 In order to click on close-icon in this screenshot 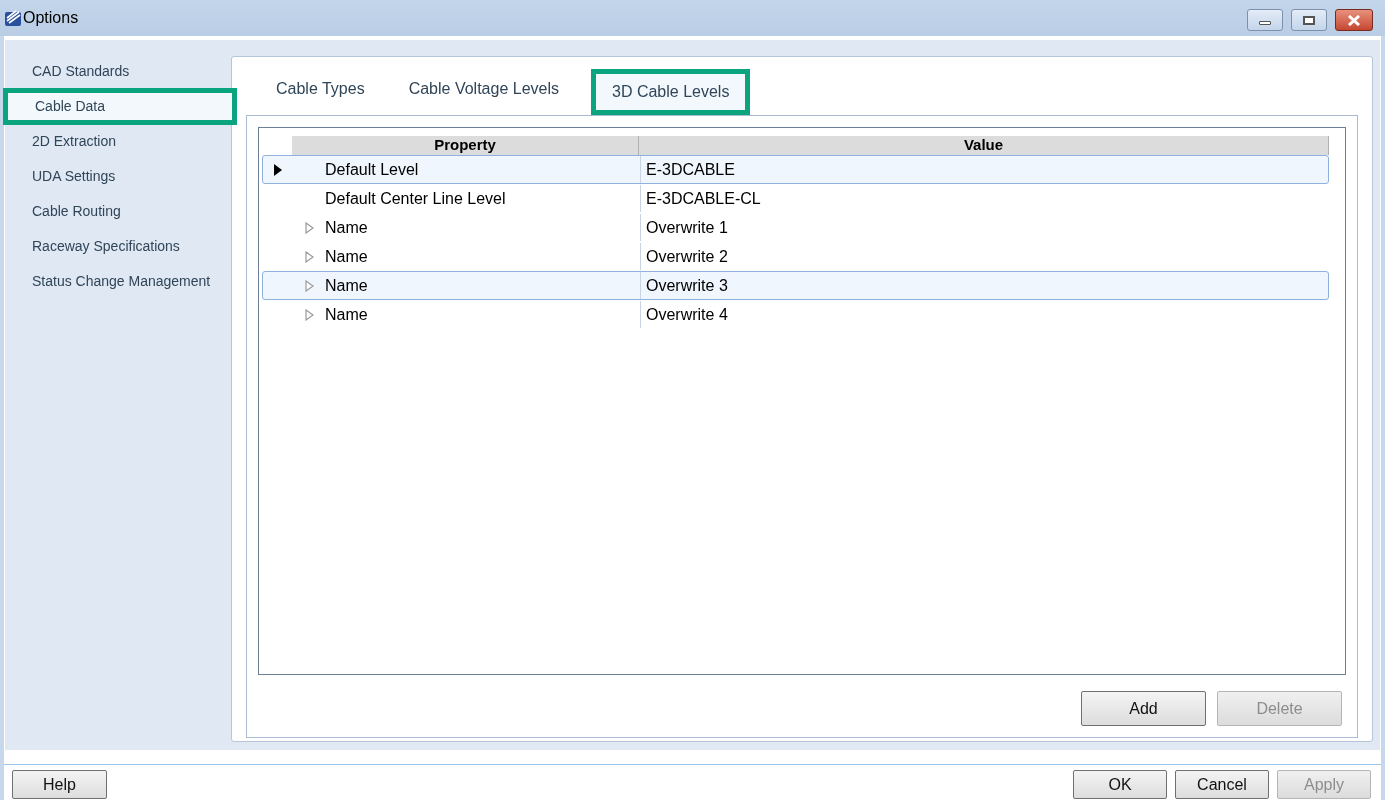, I will do `click(1354, 20)`.